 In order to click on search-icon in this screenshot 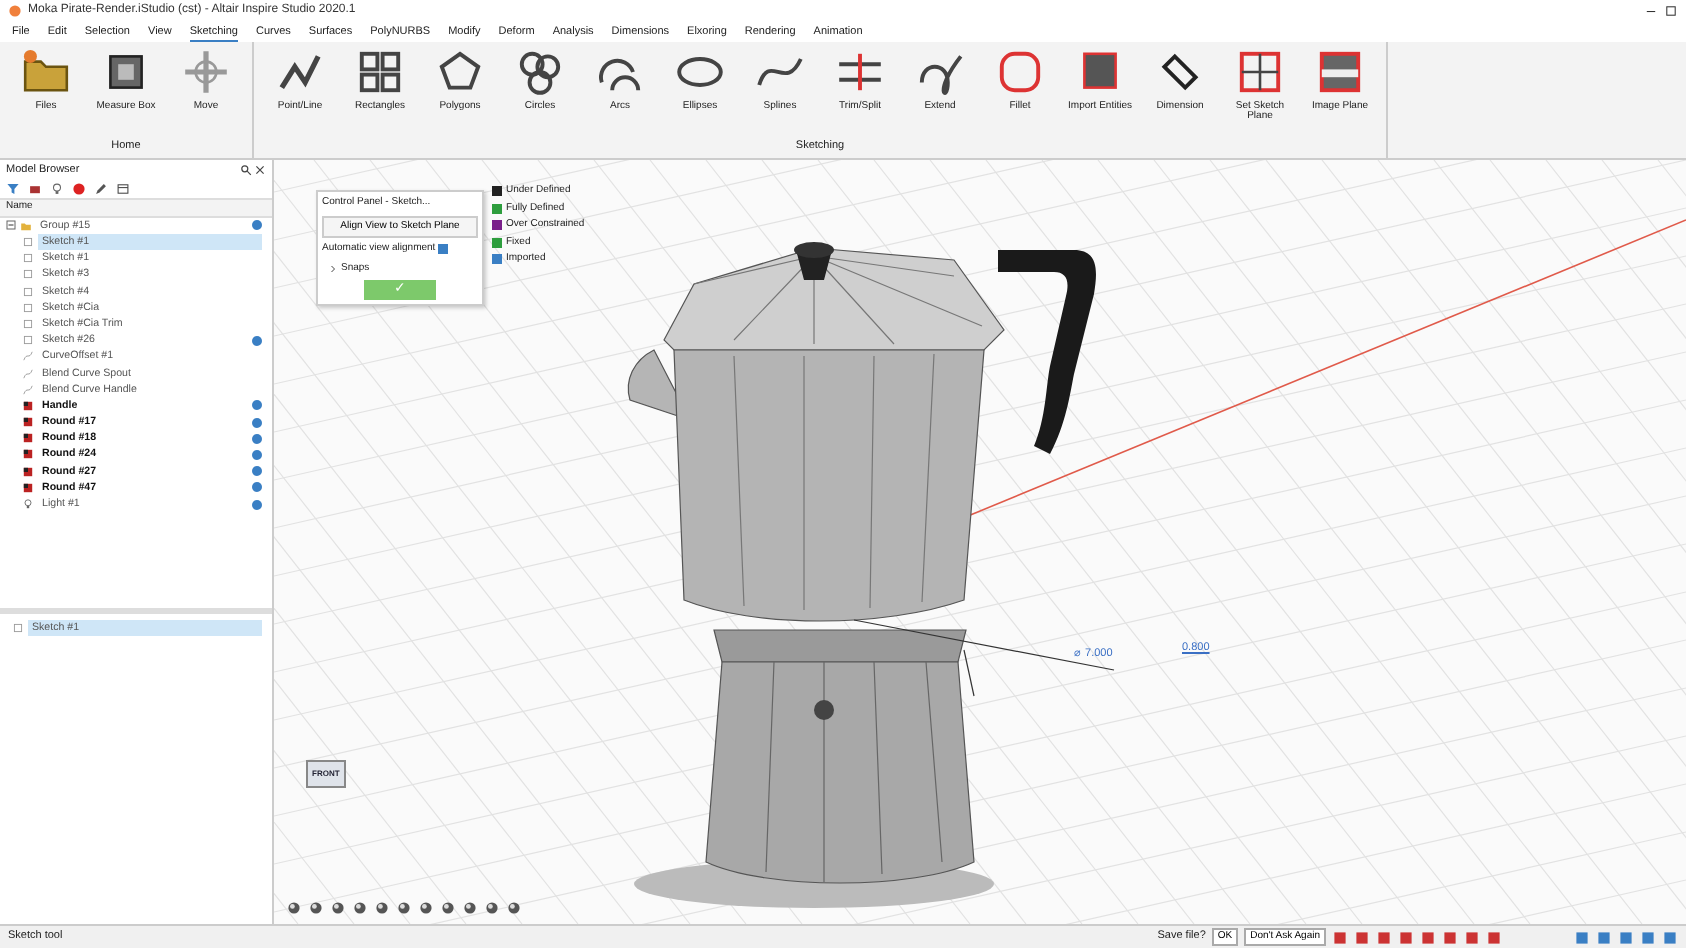, I will do `click(245, 170)`.